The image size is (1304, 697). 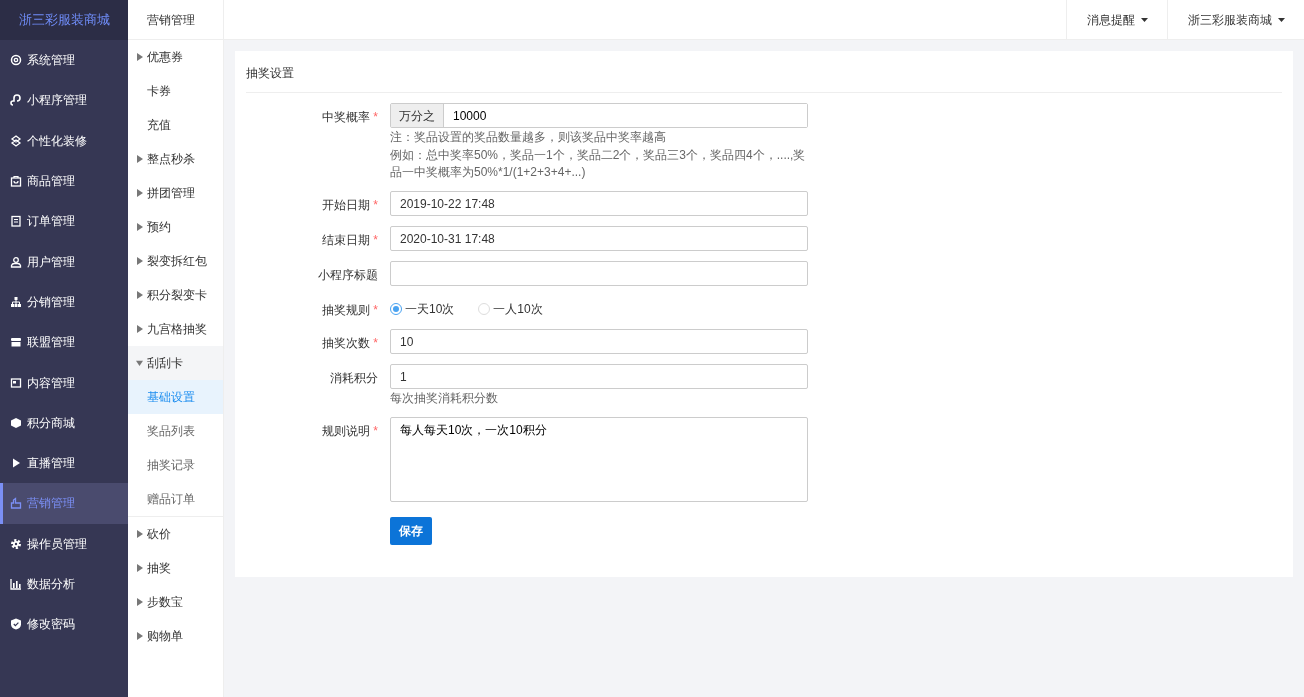 What do you see at coordinates (599, 341) in the screenshot?
I see `input-field: 10` at bounding box center [599, 341].